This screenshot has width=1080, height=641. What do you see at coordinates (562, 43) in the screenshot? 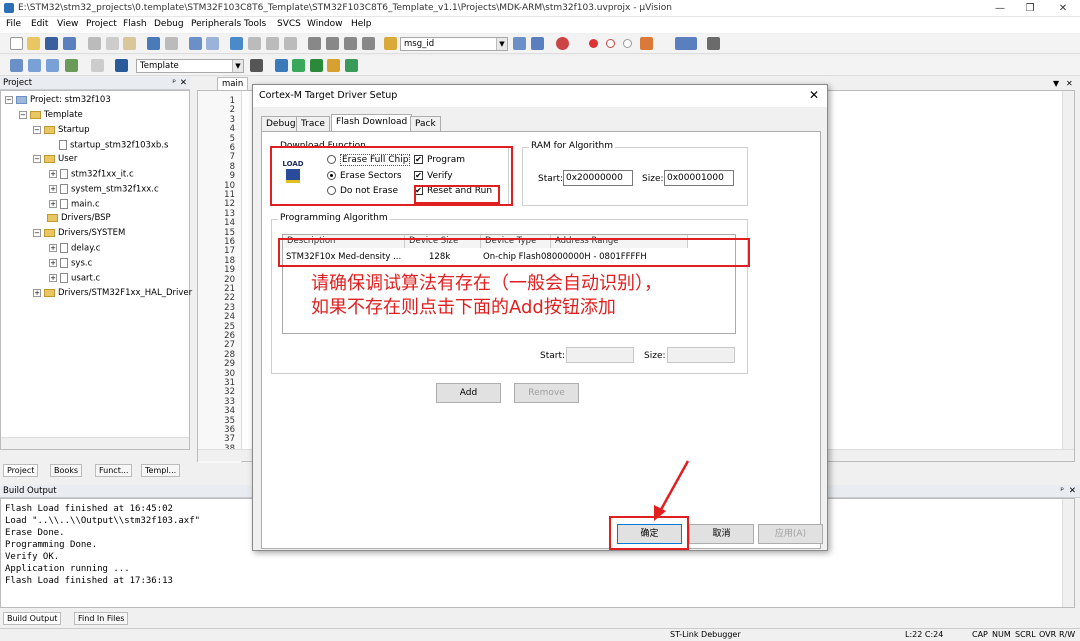
I see `debug-session-icon` at bounding box center [562, 43].